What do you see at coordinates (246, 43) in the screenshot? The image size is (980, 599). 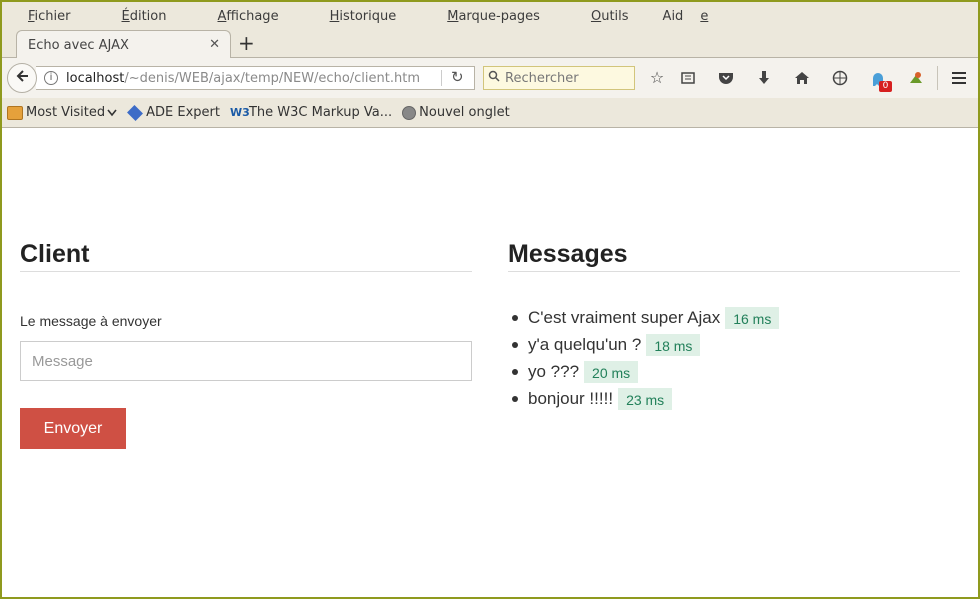 I see `new-tab-button: +` at bounding box center [246, 43].